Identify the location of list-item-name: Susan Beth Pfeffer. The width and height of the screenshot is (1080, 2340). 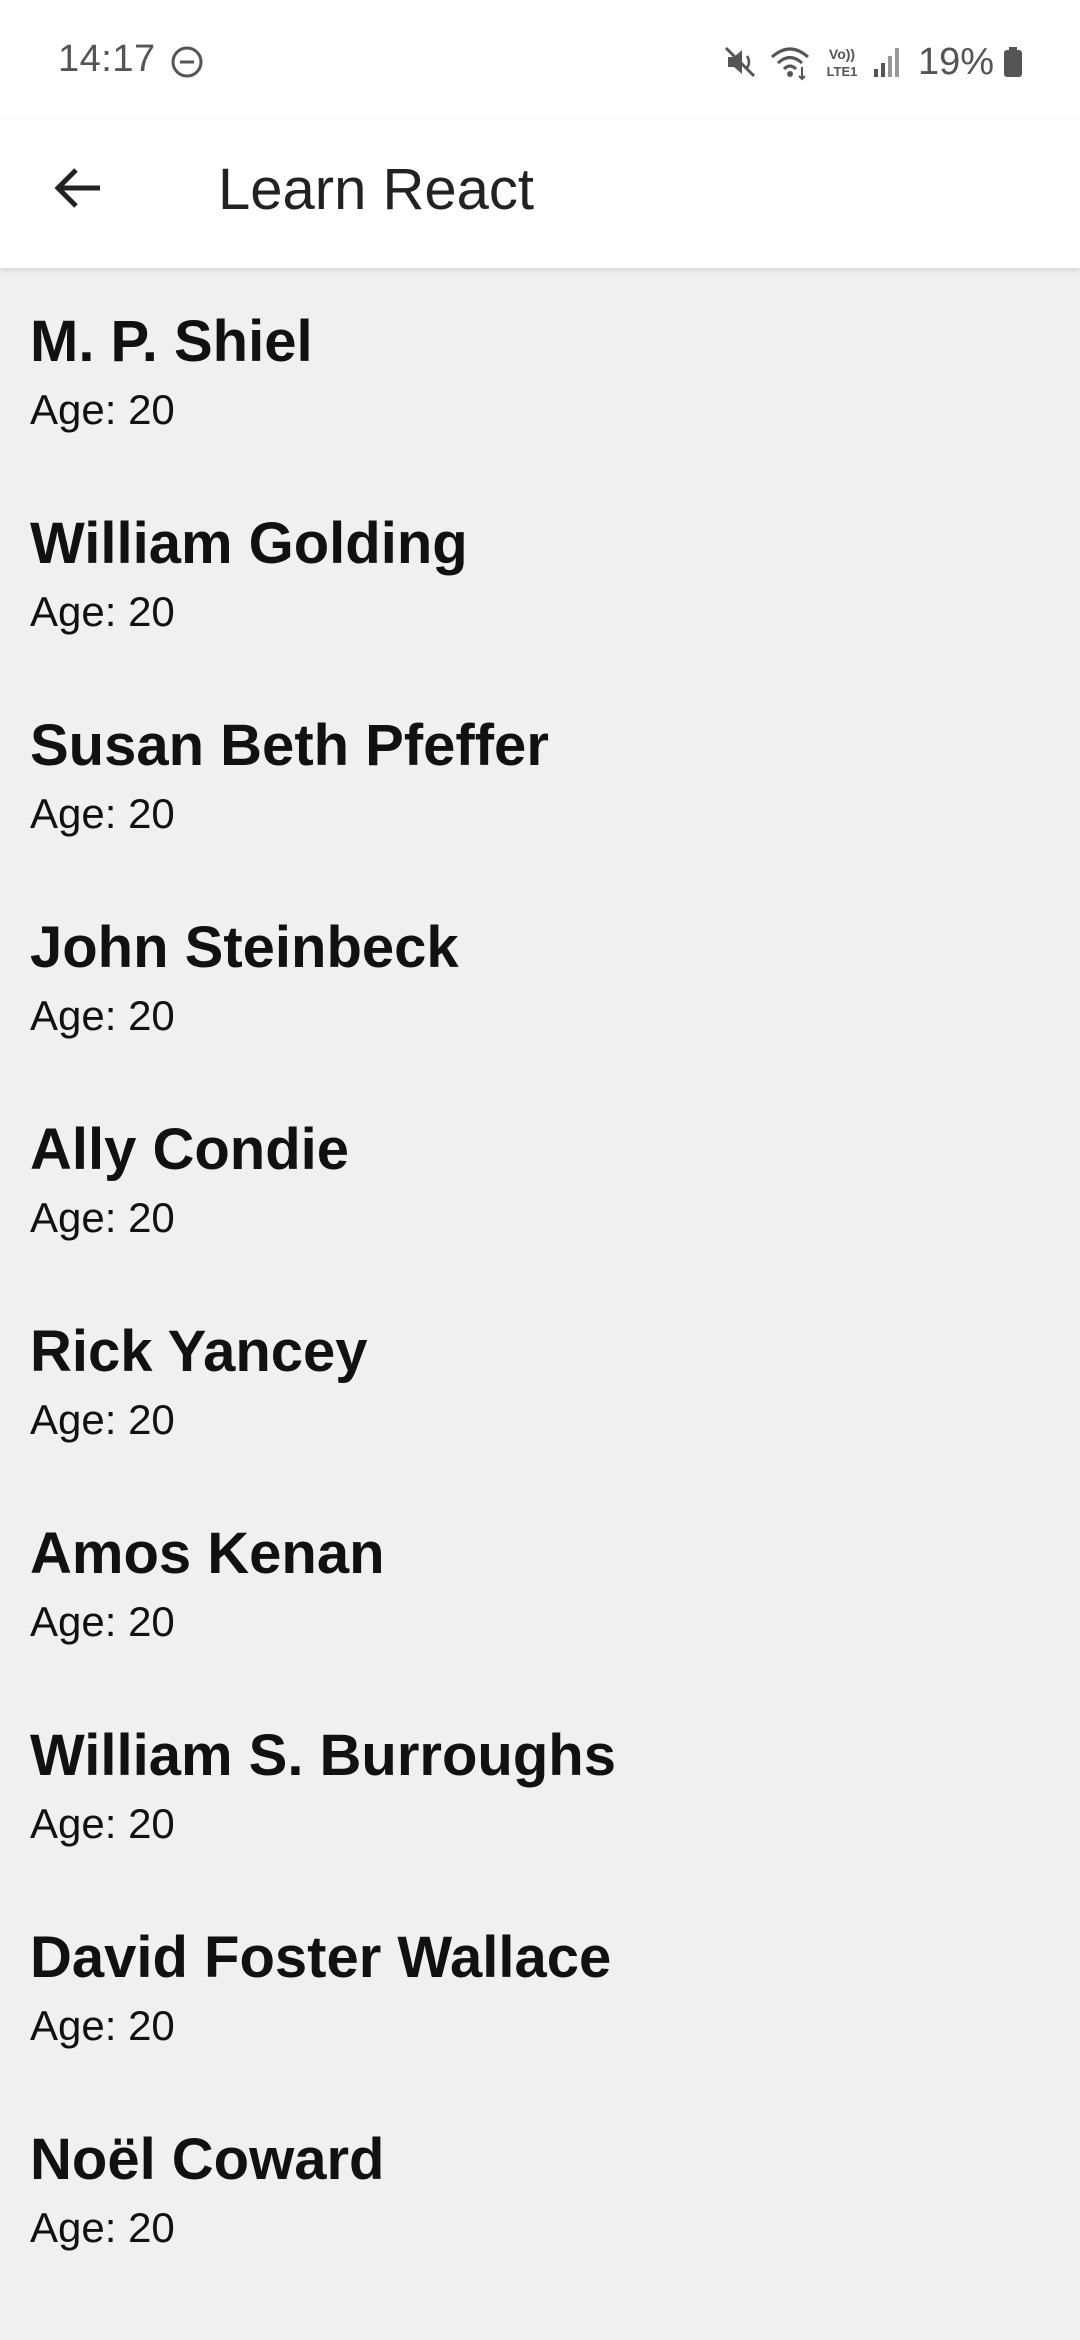
(289, 745).